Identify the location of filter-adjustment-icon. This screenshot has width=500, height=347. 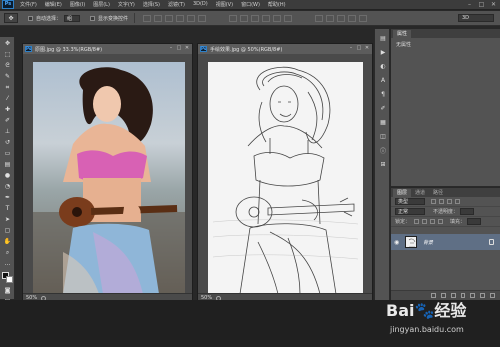
(441, 201).